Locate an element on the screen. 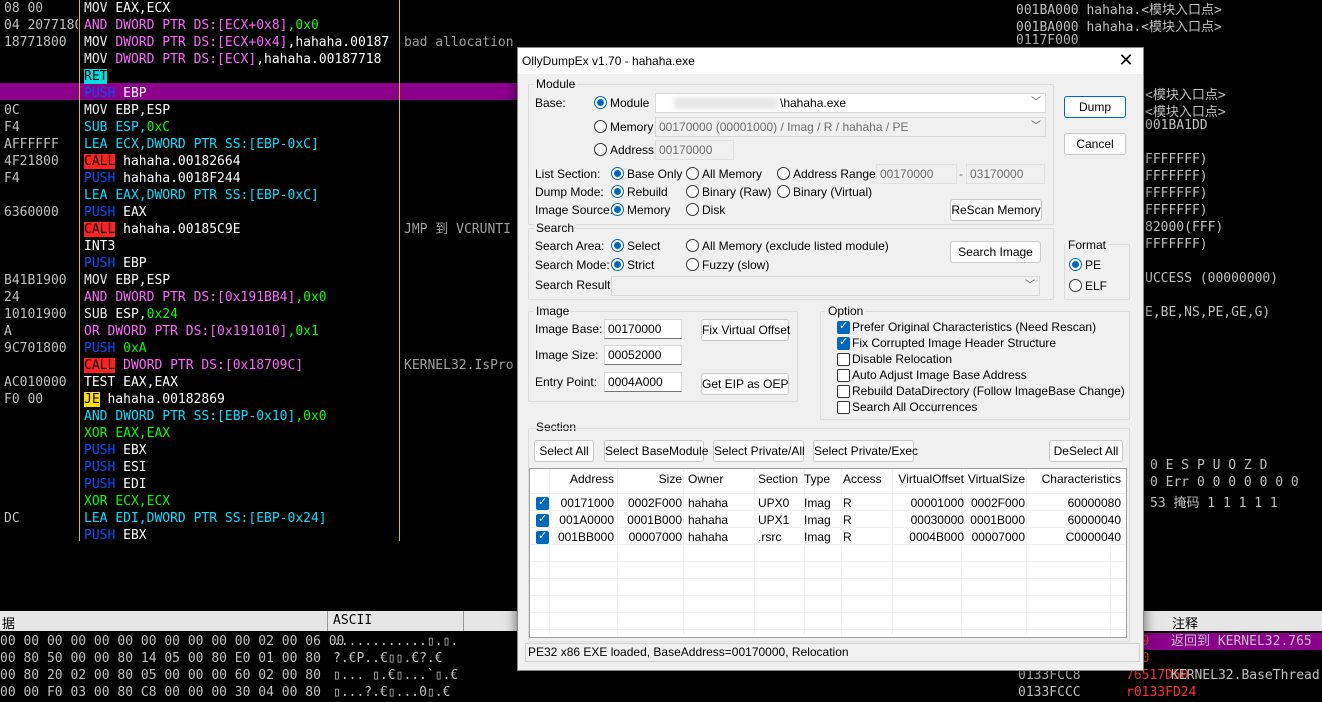 Image resolution: width=1322 pixels, height=702 pixels. column-header: VirtualSize is located at coordinates (996, 479).